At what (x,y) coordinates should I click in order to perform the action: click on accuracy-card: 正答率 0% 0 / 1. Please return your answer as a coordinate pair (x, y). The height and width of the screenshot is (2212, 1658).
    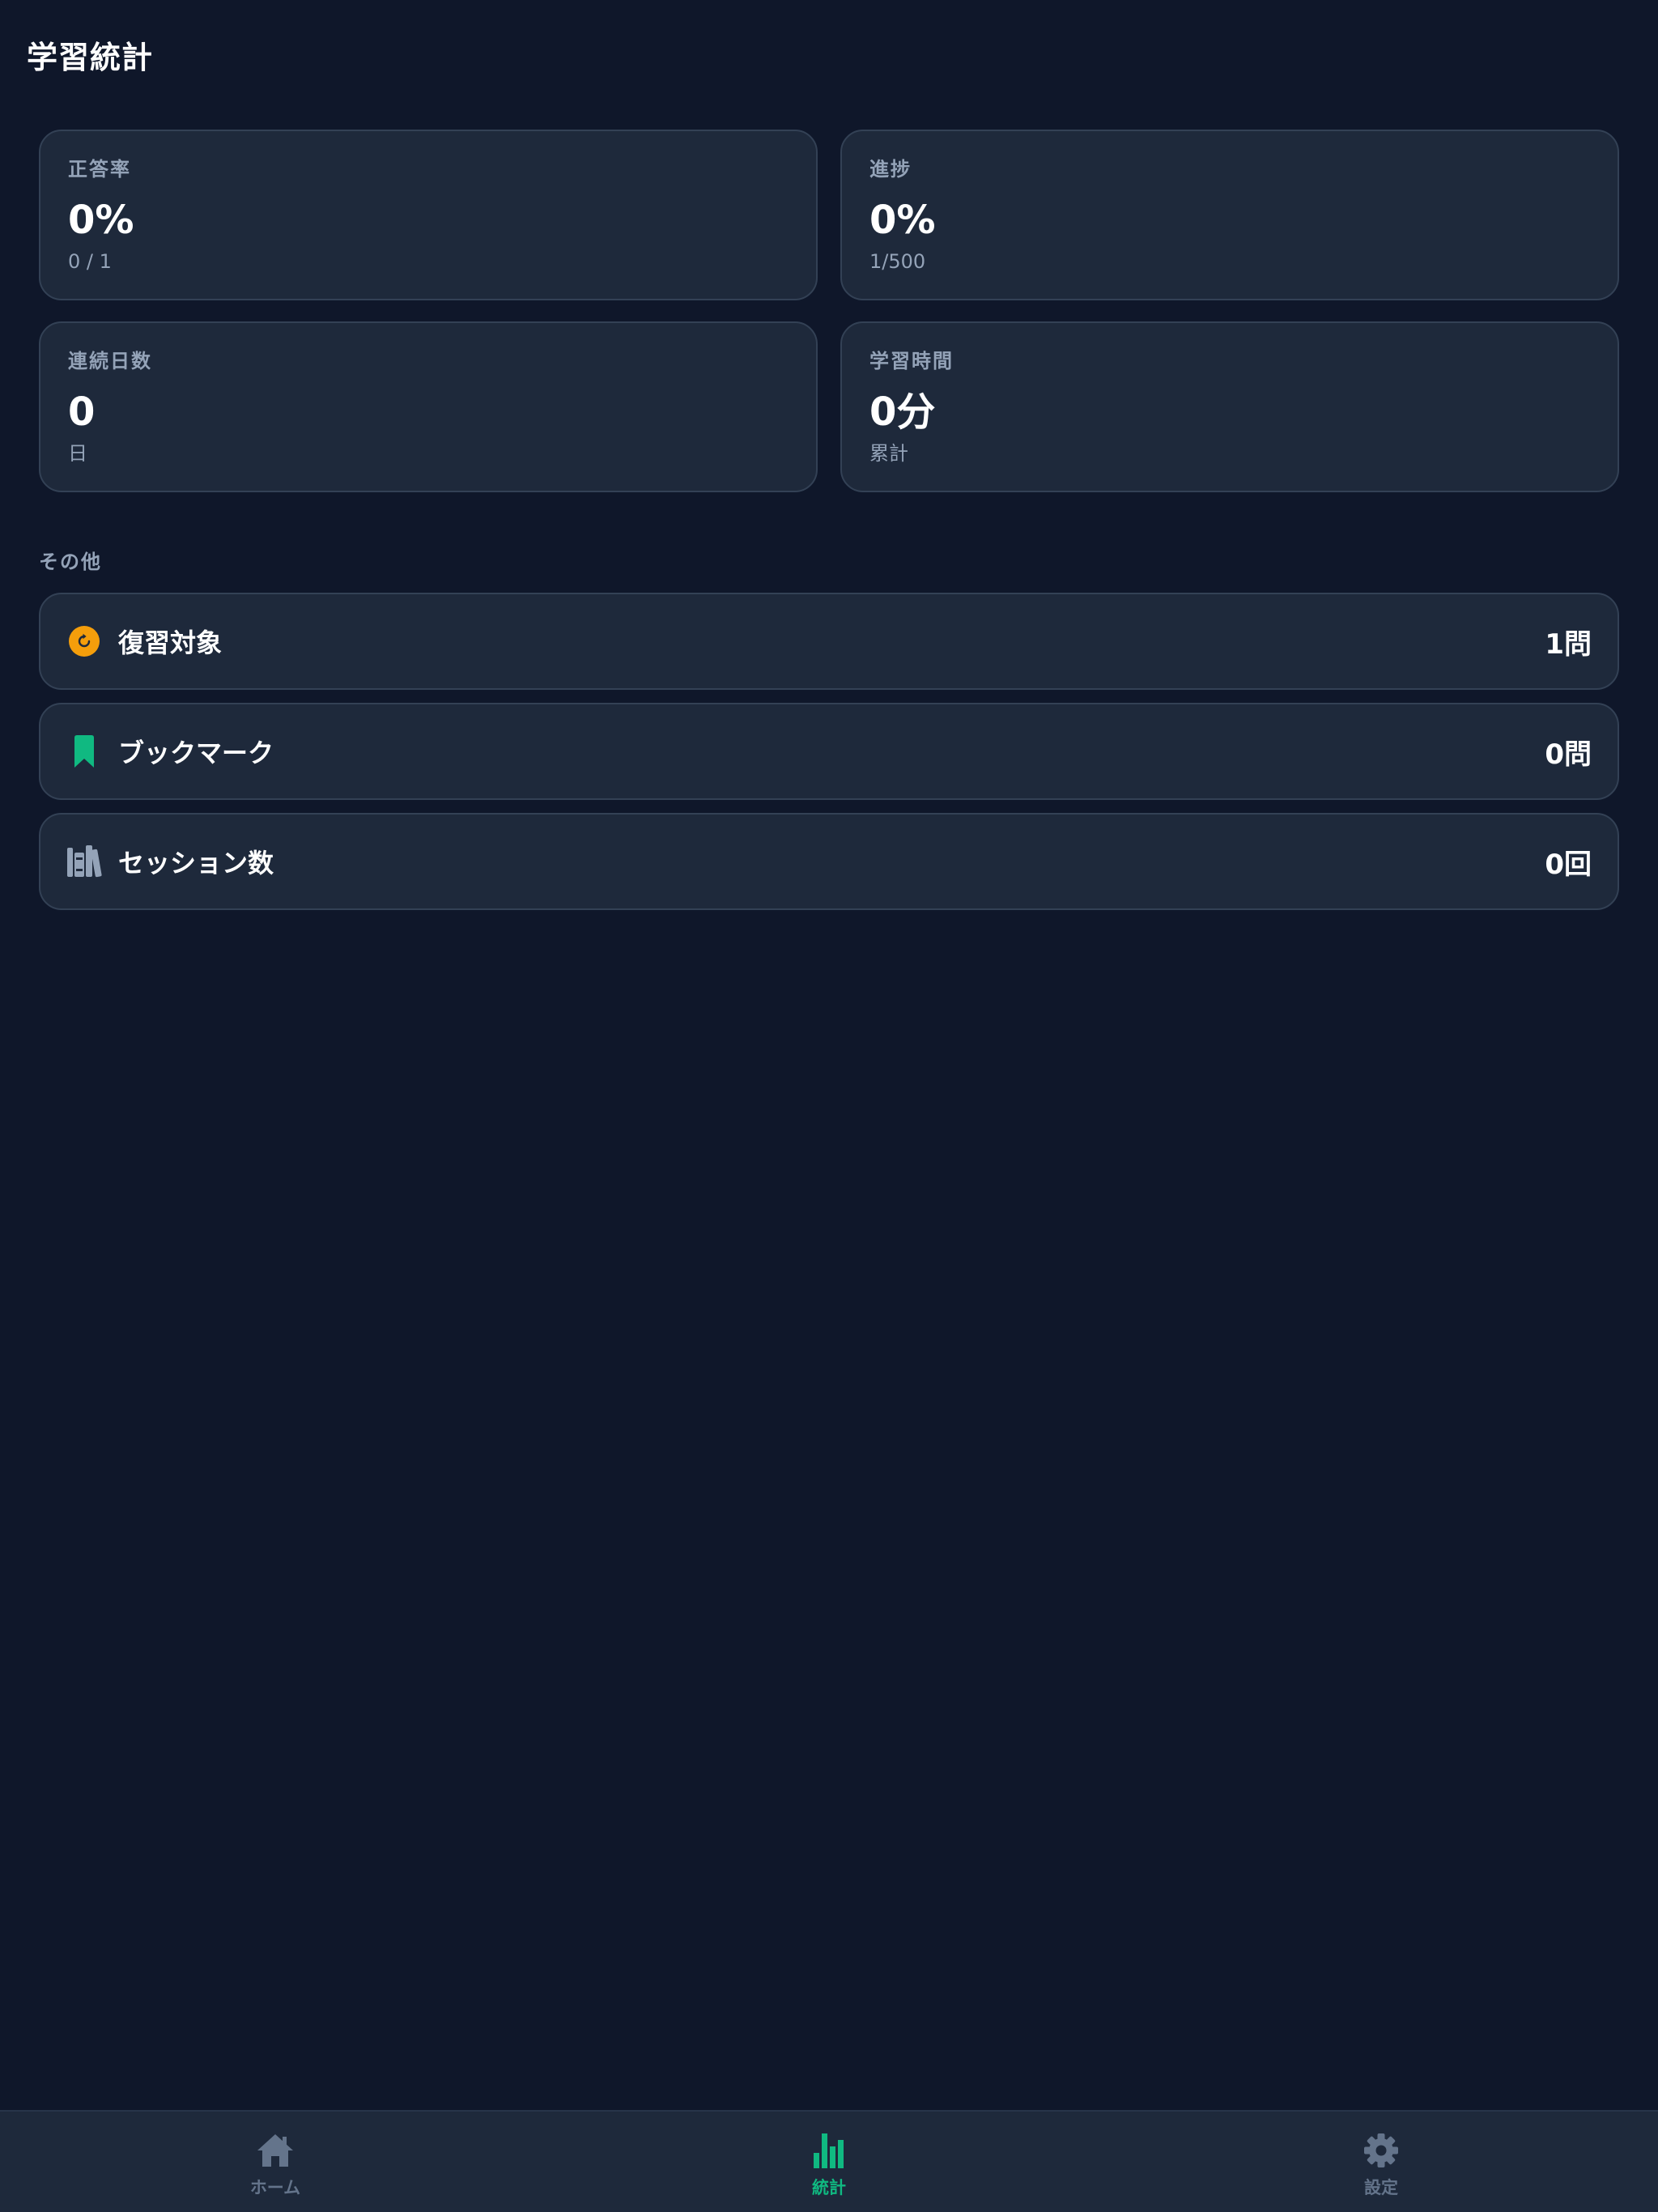
    Looking at the image, I should click on (428, 215).